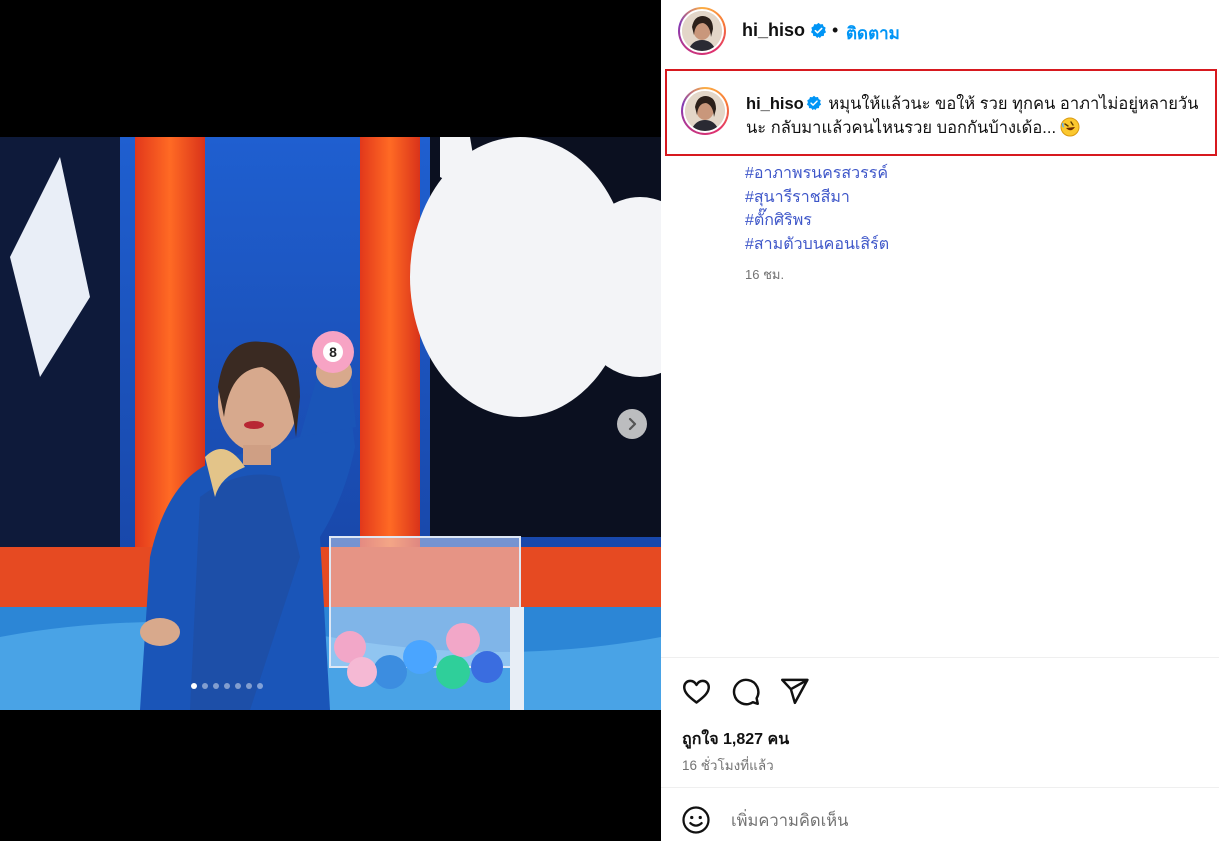 This screenshot has width=1219, height=841. I want to click on add-comment-row, so click(940, 815).